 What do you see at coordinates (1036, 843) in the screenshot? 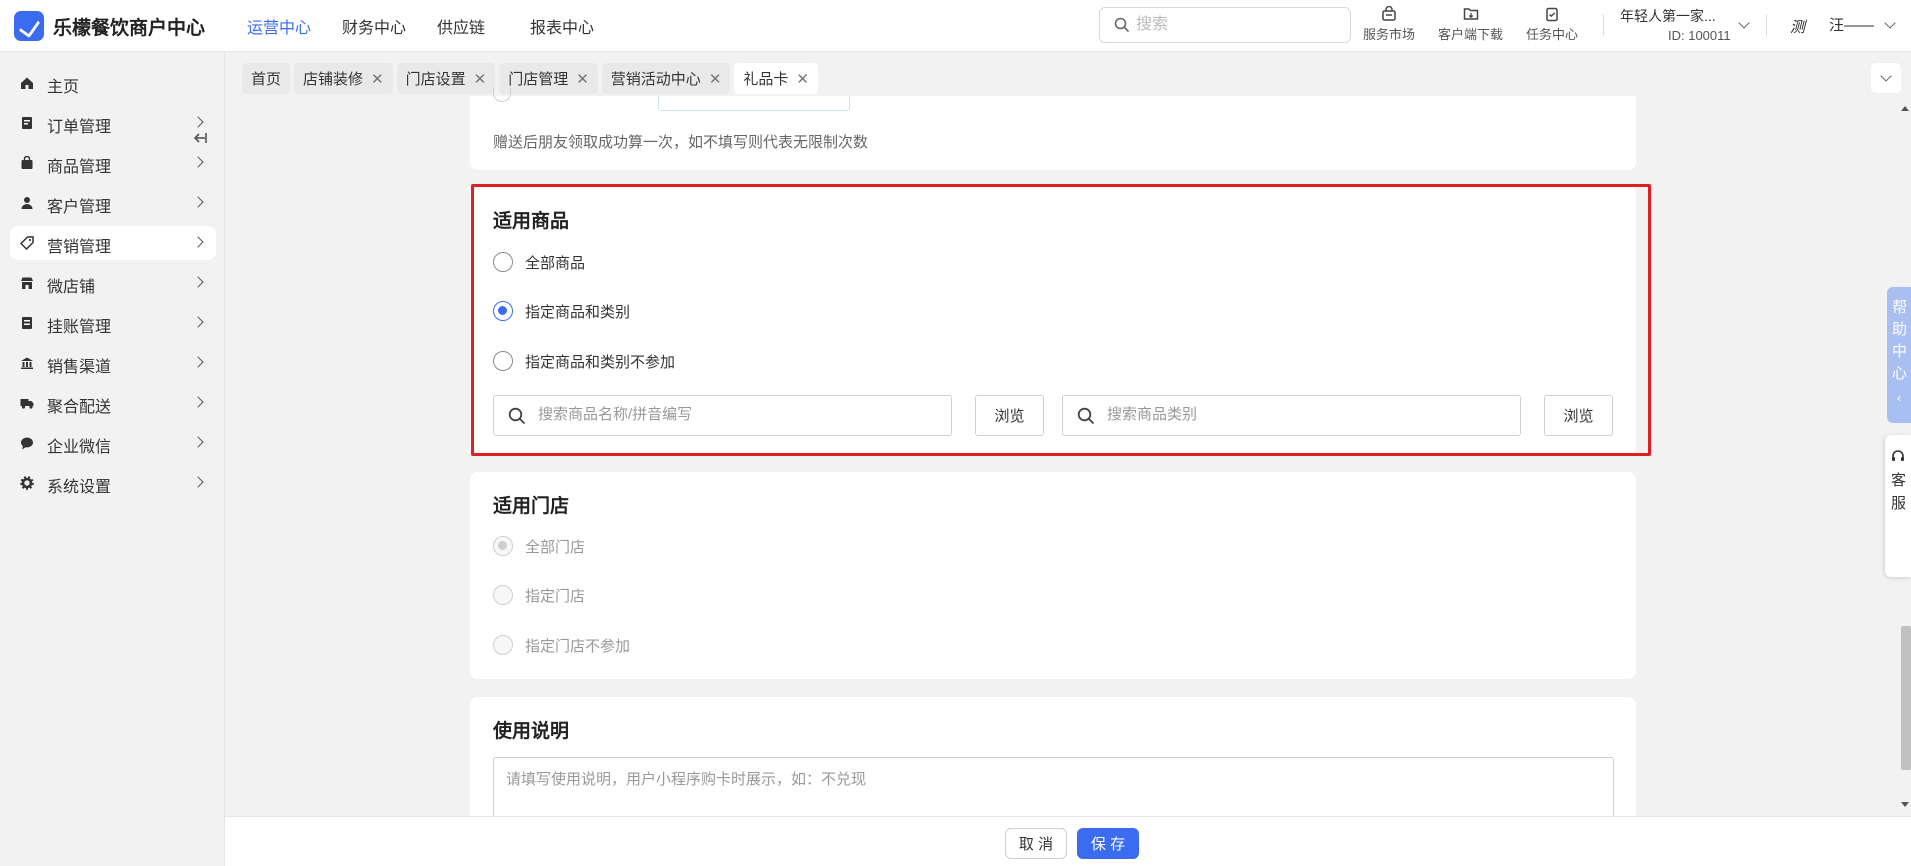
I see `cancel-button: 取 消` at bounding box center [1036, 843].